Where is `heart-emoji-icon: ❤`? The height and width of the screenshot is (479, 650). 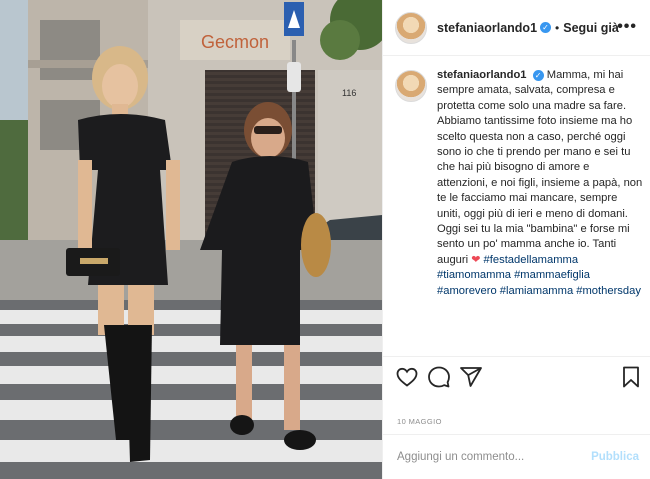 heart-emoji-icon: ❤ is located at coordinates (476, 259).